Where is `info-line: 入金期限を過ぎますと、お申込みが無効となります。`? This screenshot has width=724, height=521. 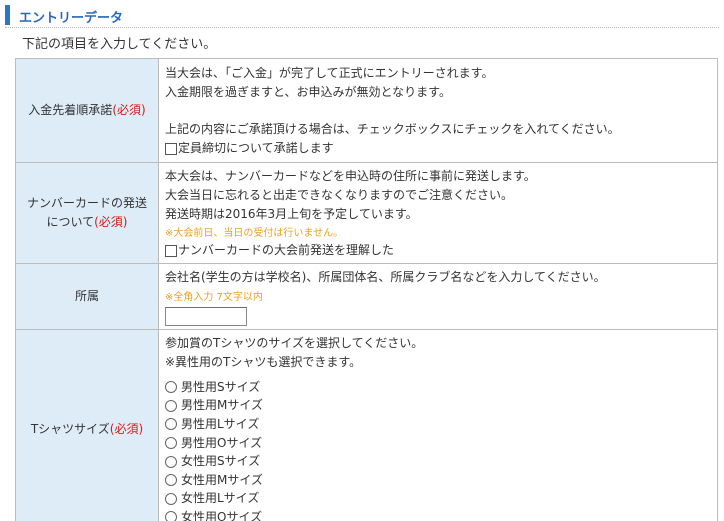
info-line: 入金期限を過ぎますと、お申込みが無効となります。 is located at coordinates (308, 92).